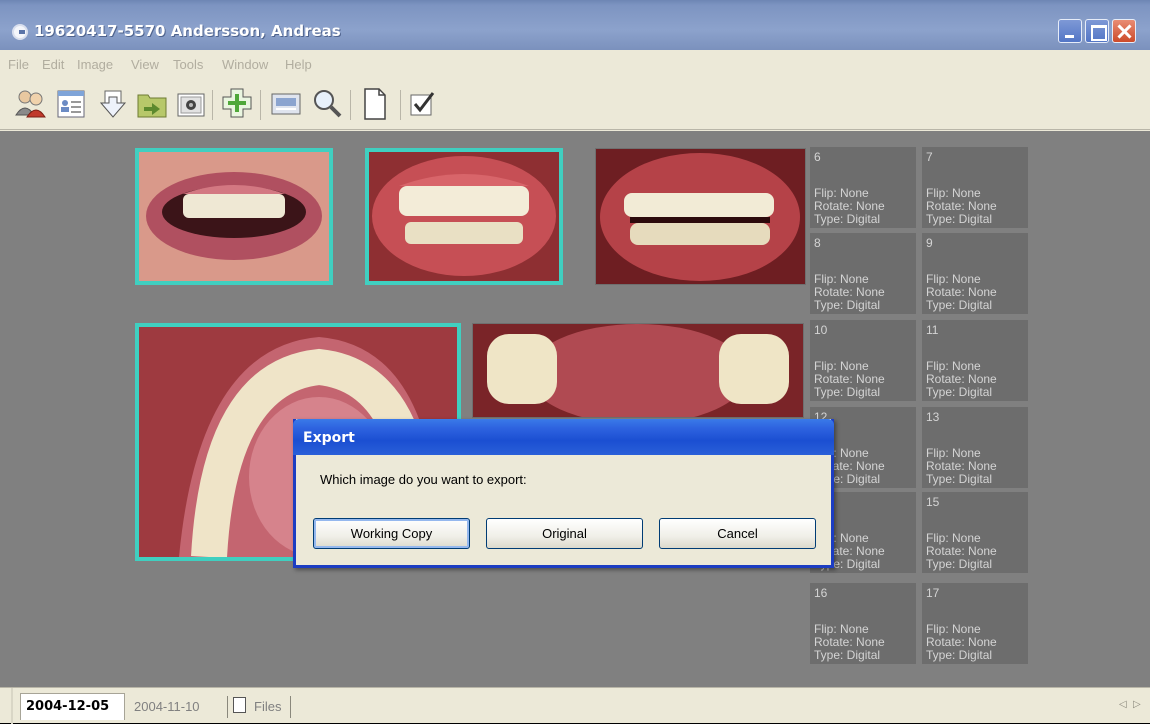  I want to click on title-bar: 19620417-5570 Andersson, Andreas, so click(575, 25).